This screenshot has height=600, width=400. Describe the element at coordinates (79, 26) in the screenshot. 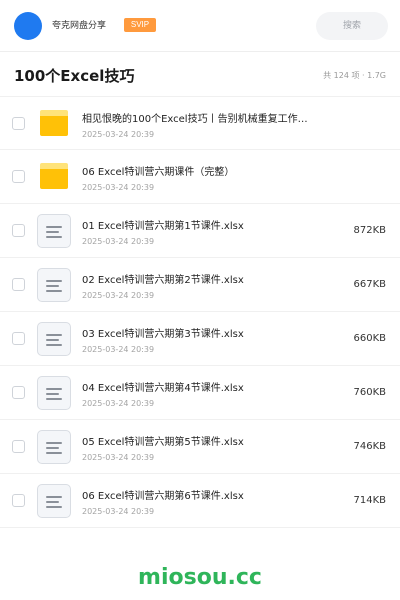

I see `account-name: 夸克网盘分享` at that location.